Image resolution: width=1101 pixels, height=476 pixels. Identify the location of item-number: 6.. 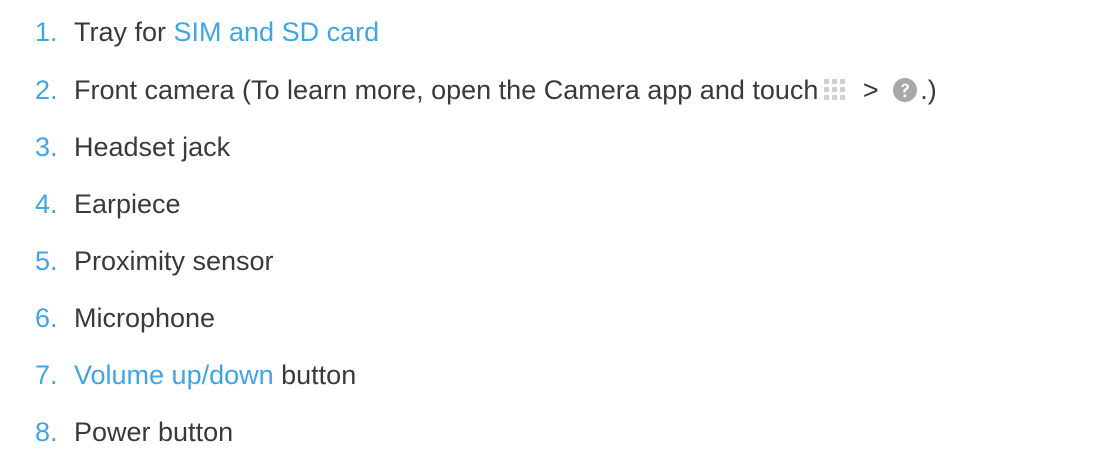
(46, 318).